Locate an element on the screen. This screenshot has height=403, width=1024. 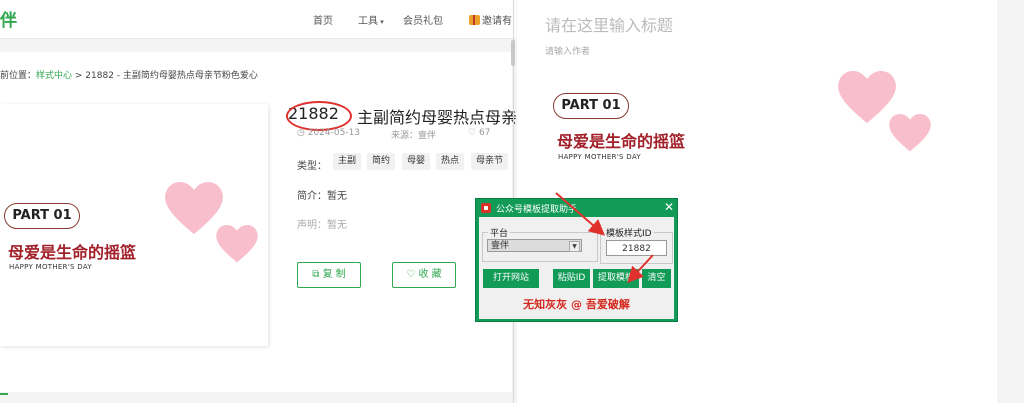
intro: 简介：暂无 is located at coordinates (322, 194).